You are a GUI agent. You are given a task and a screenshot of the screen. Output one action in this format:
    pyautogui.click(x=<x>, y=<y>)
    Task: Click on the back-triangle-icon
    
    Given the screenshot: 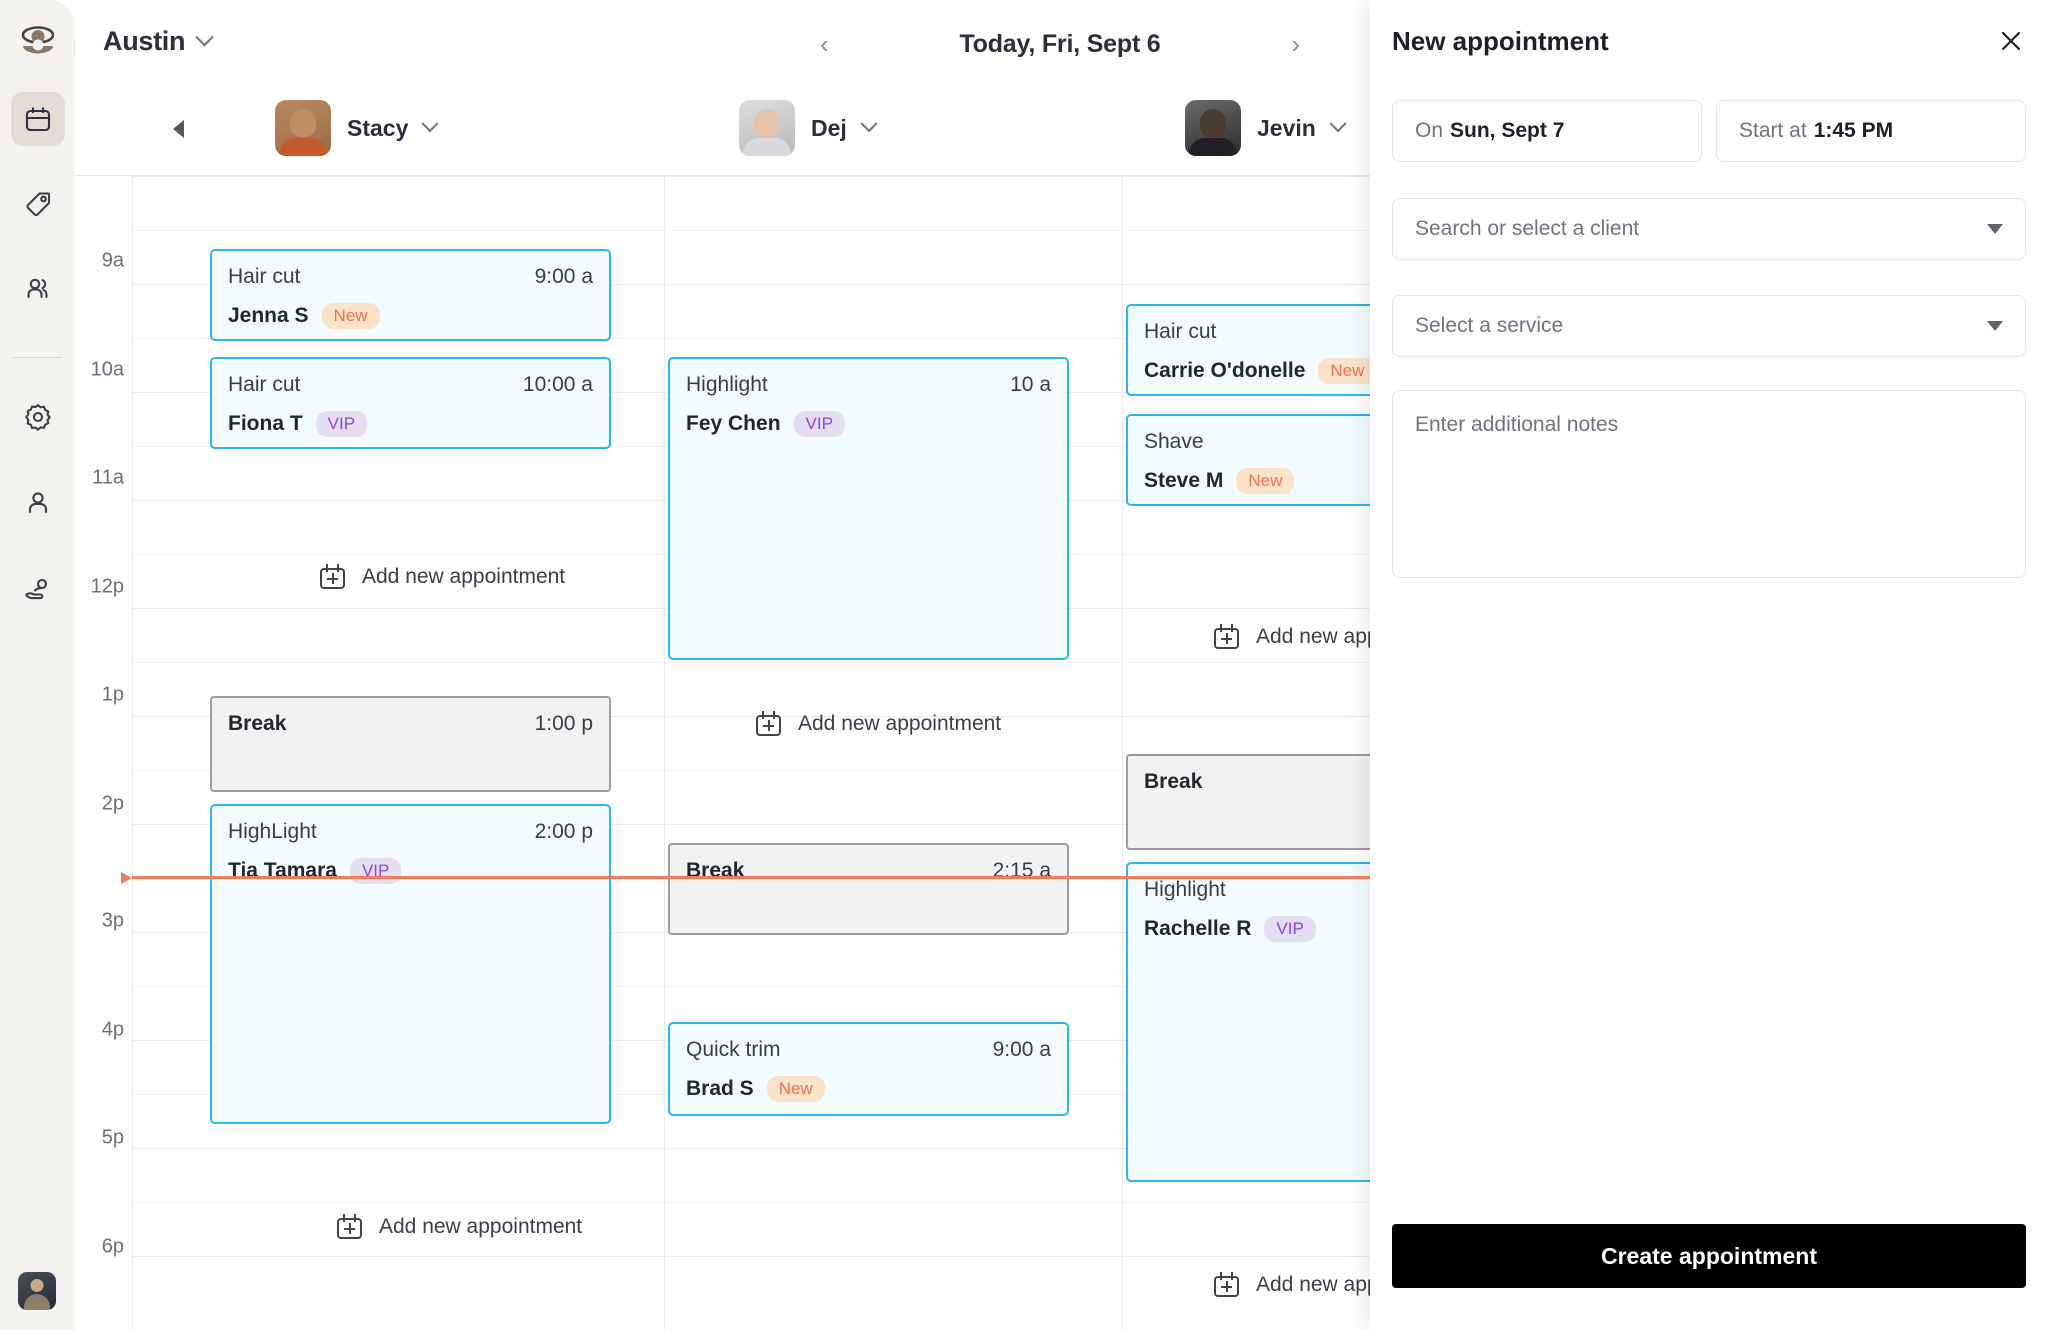 What is the action you would take?
    pyautogui.click(x=178, y=129)
    